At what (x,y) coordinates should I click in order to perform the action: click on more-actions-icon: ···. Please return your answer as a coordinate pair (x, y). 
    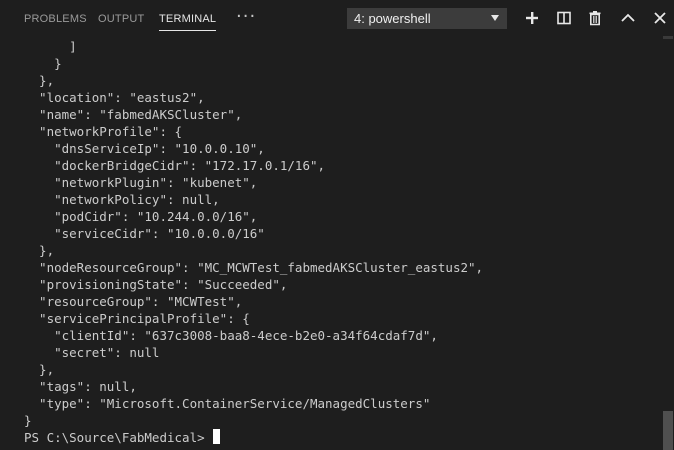
    Looking at the image, I should click on (246, 17).